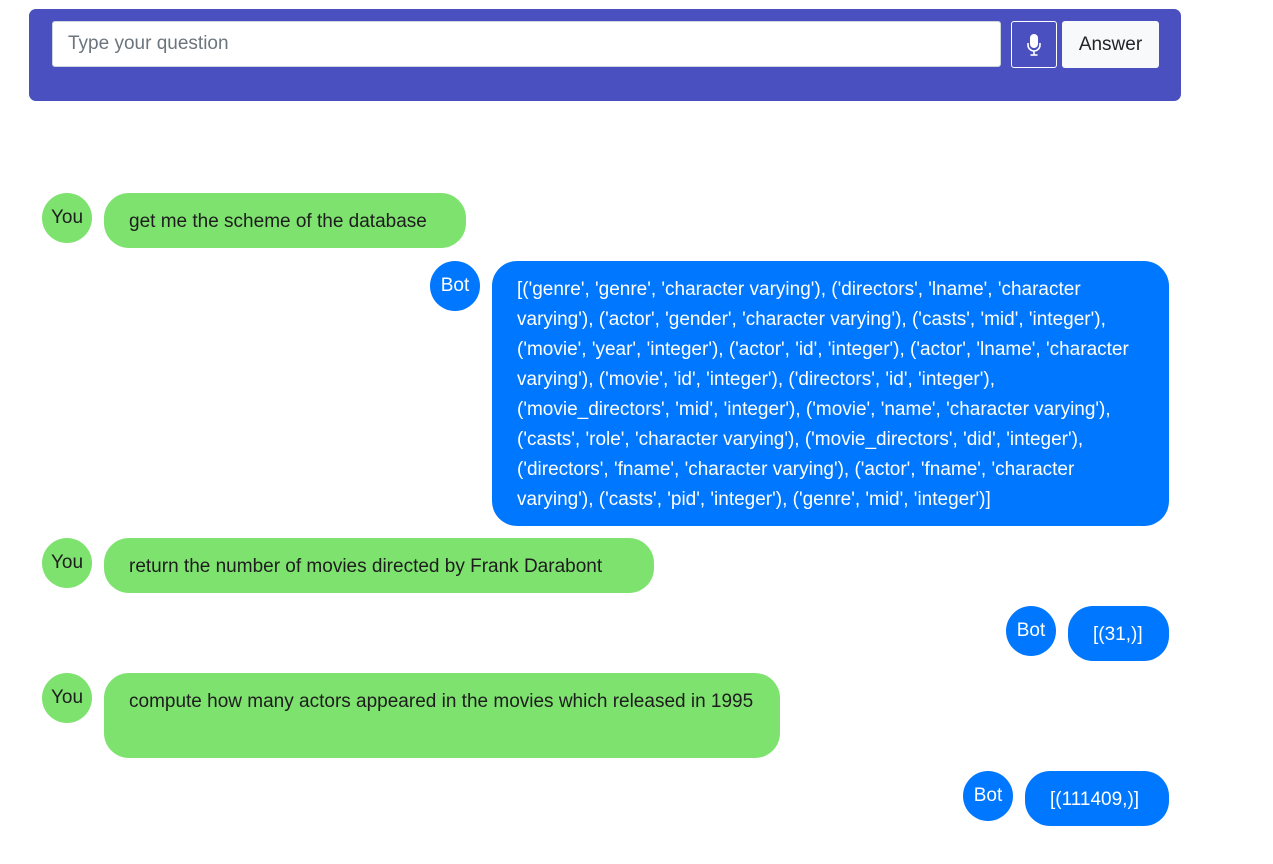 The image size is (1273, 864). Describe the element at coordinates (285, 220) in the screenshot. I see `user-message: get me the scheme of the database` at that location.